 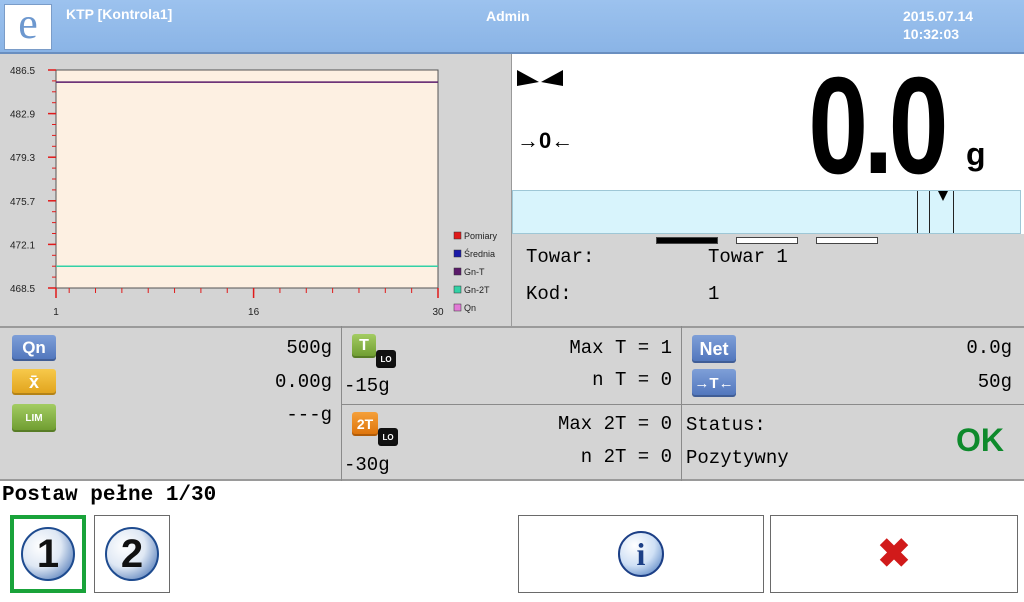 I want to click on page-indicator-active, so click(x=687, y=240).